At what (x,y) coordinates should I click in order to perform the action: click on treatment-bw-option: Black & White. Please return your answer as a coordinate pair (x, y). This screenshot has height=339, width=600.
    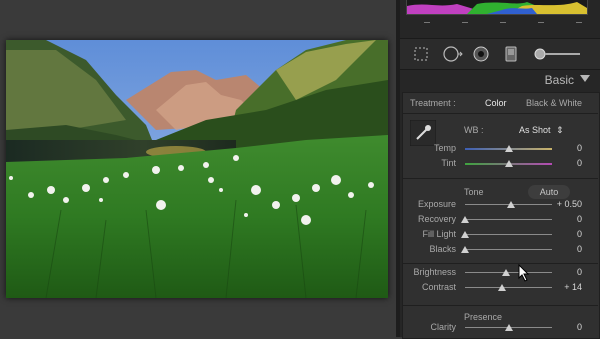
    Looking at the image, I should click on (554, 103).